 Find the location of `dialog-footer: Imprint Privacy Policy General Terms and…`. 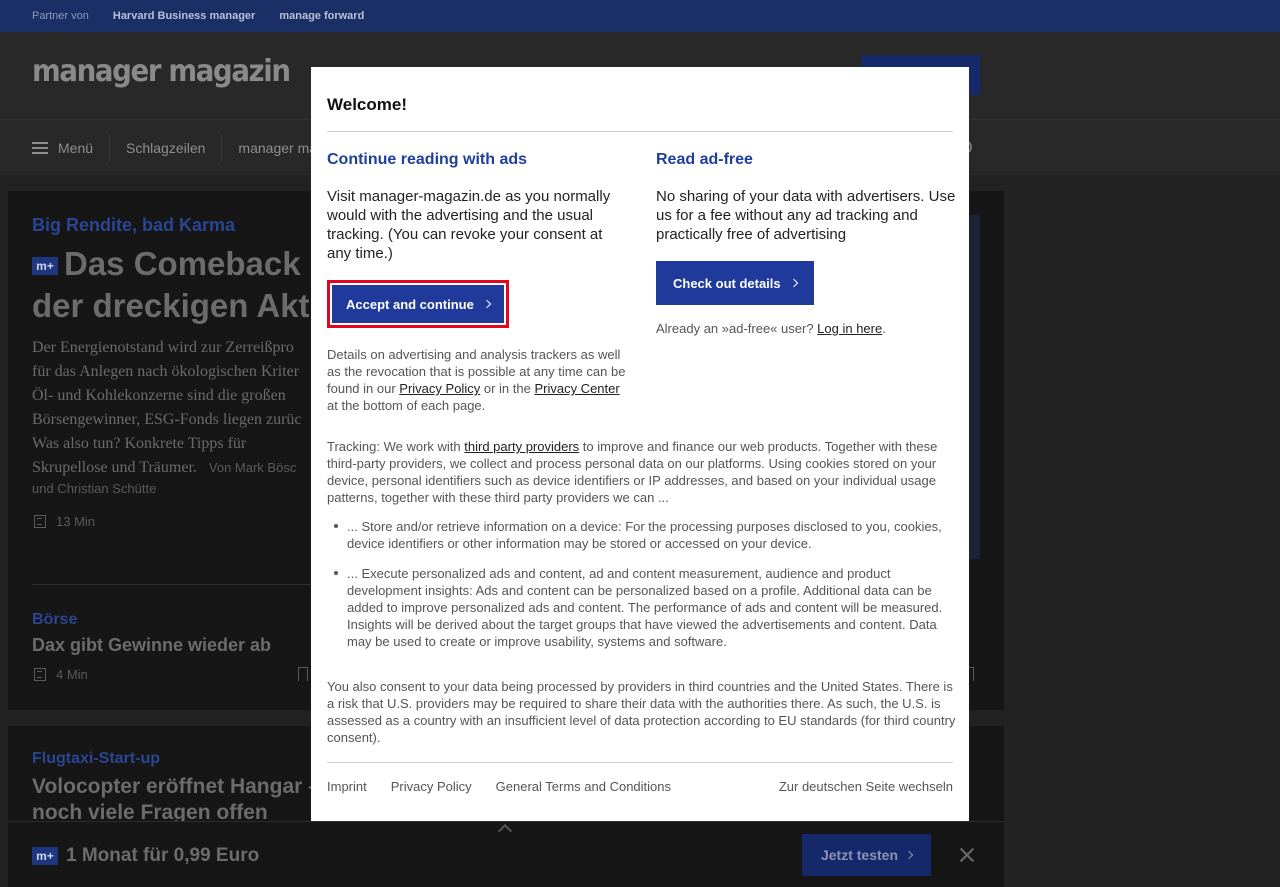

dialog-footer: Imprint Privacy Policy General Terms and… is located at coordinates (640, 786).